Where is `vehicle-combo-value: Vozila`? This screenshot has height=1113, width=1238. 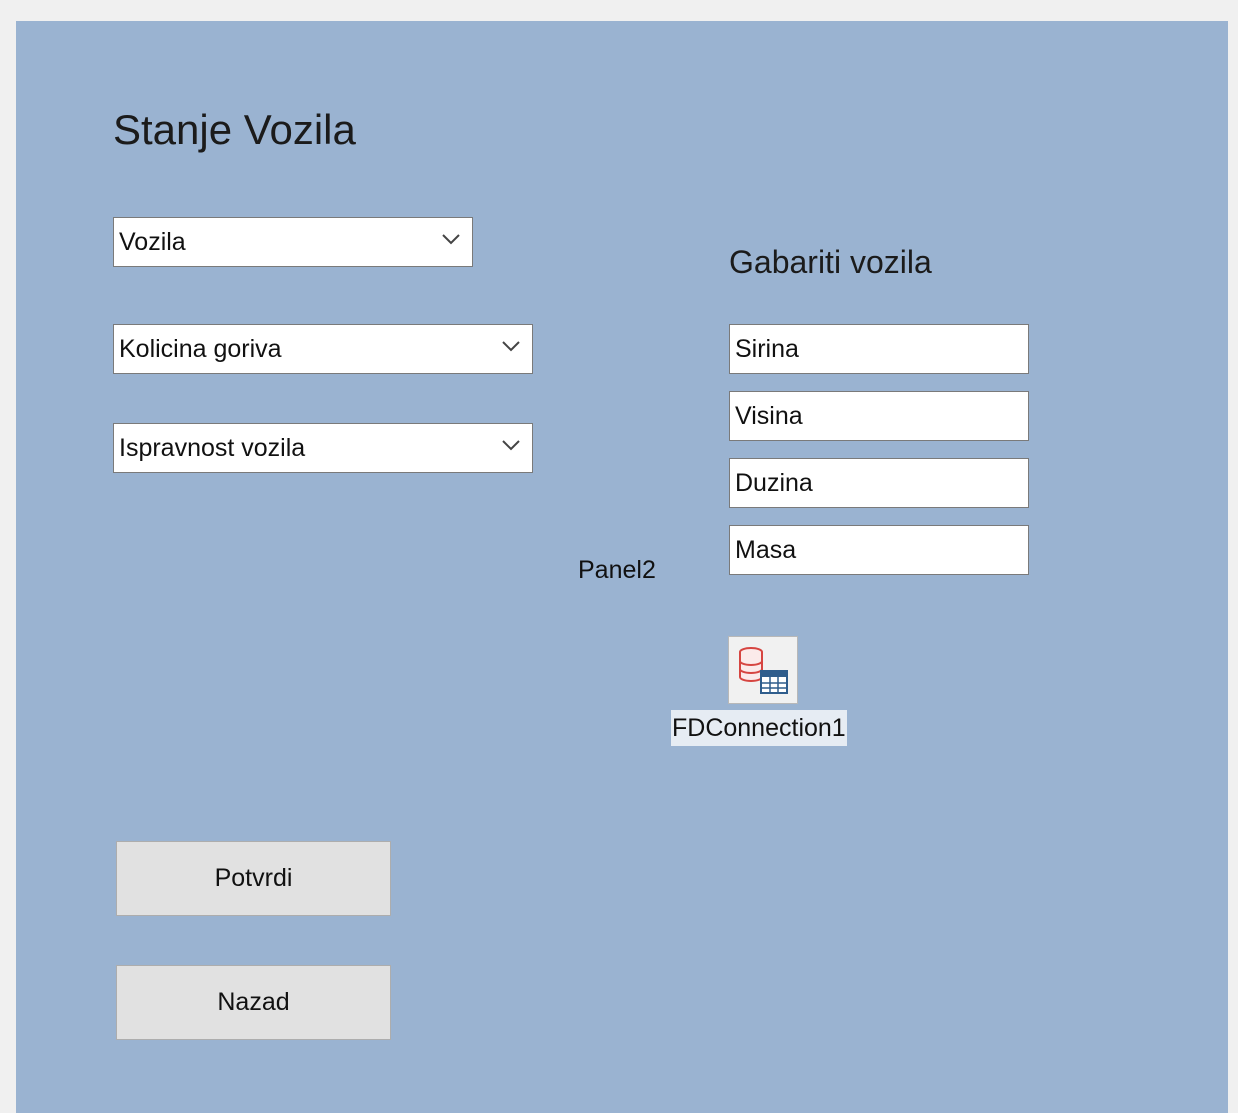
vehicle-combo-value: Vozila is located at coordinates (152, 242).